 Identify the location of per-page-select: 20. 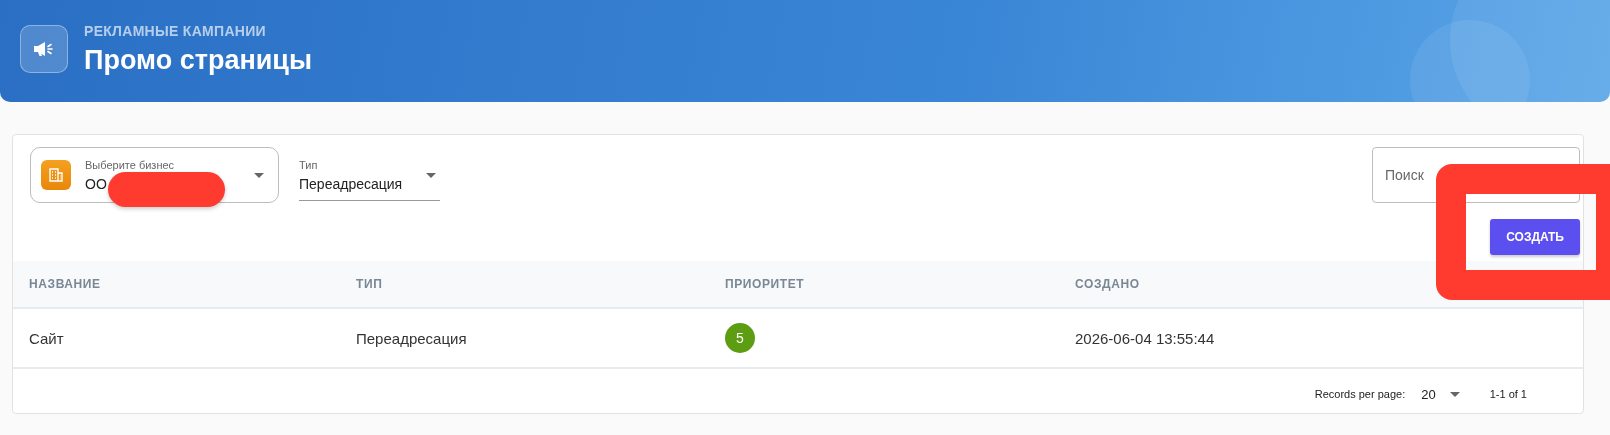
(1442, 394).